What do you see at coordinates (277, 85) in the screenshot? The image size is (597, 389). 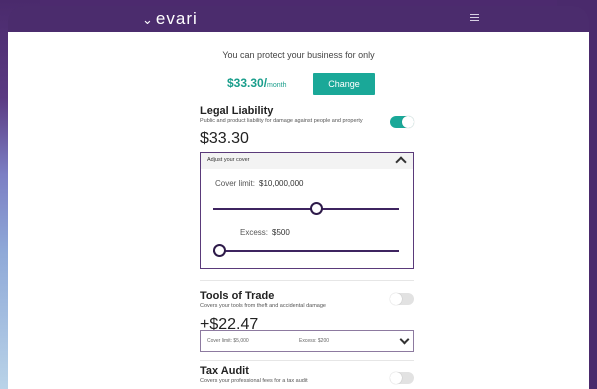 I see `price-period: month` at bounding box center [277, 85].